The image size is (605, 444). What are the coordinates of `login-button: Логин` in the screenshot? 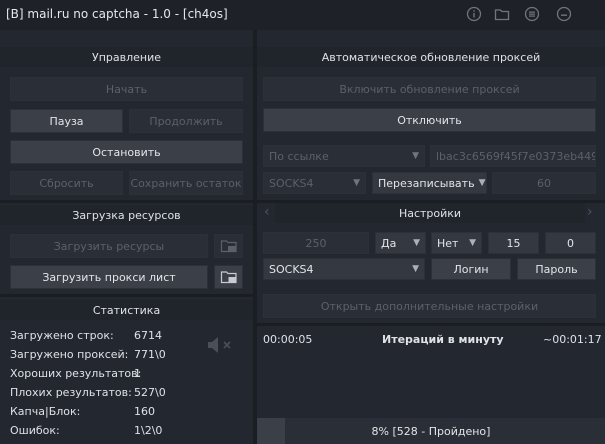 It's located at (471, 269).